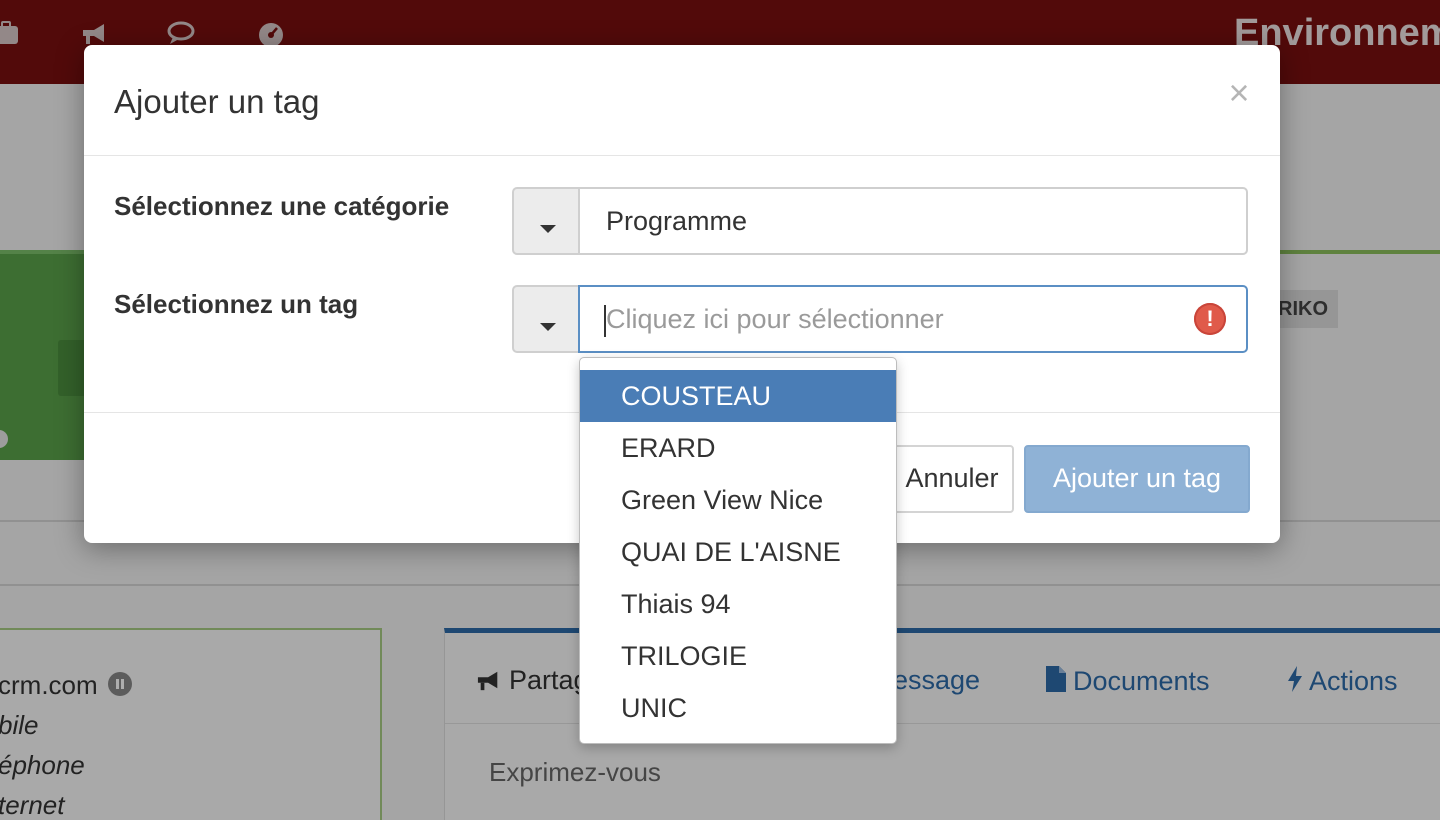 Image resolution: width=1440 pixels, height=820 pixels. What do you see at coordinates (236, 304) in the screenshot?
I see `tag-label: Sélectionnez un tag` at bounding box center [236, 304].